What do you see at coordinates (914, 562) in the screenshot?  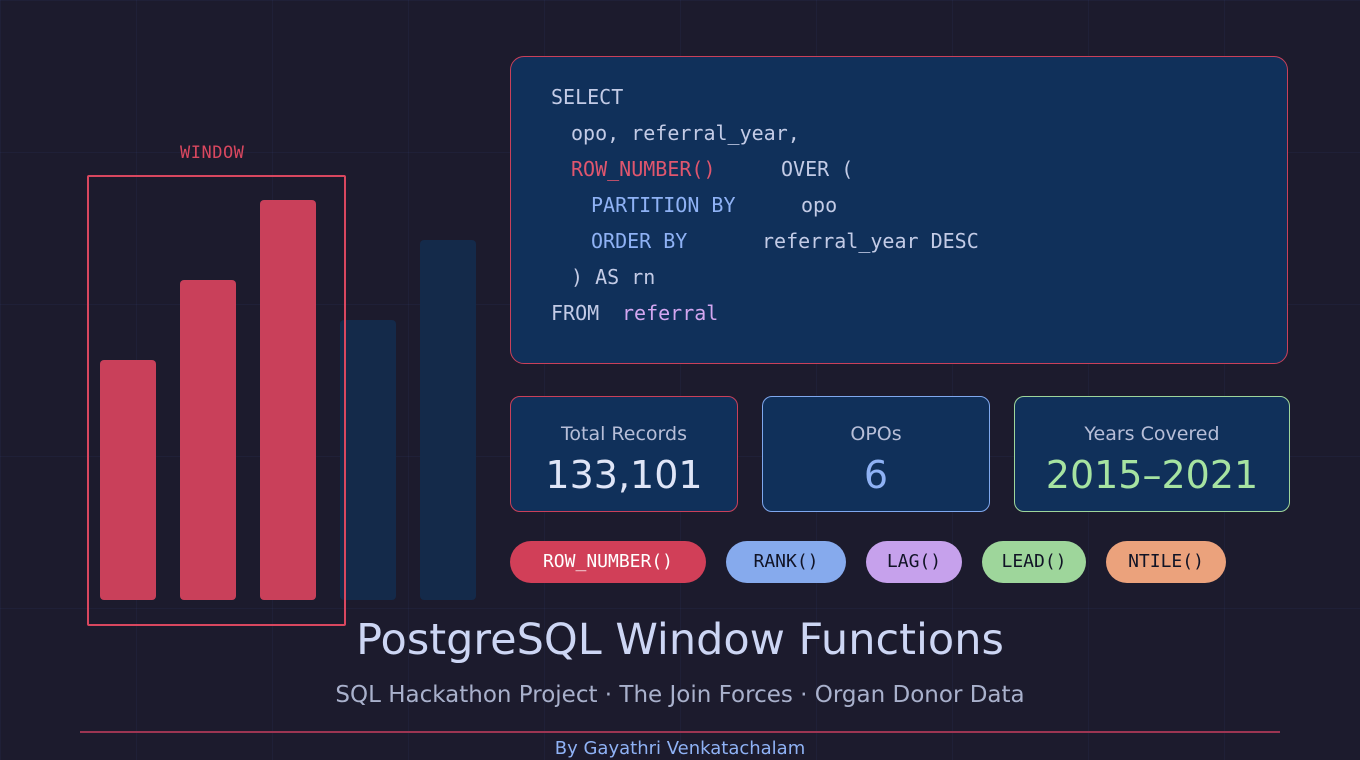 I see `function-pill-lag: LAG()` at bounding box center [914, 562].